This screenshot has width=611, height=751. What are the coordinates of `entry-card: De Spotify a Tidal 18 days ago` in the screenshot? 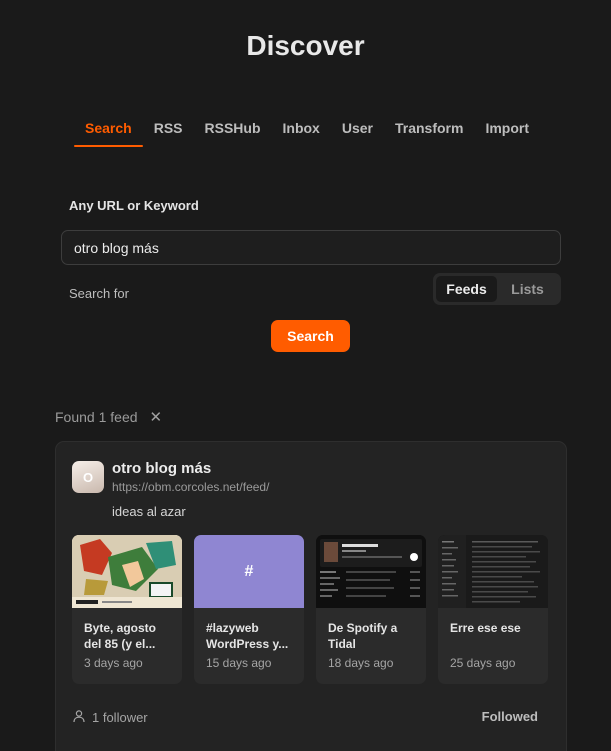 It's located at (371, 609).